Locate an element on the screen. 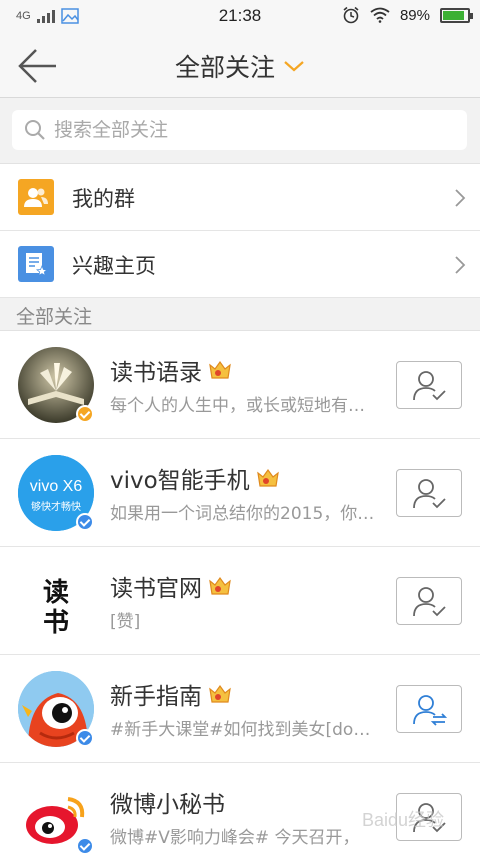 The image size is (480, 854). follow-name-wrap: 读书官网 is located at coordinates (171, 586).